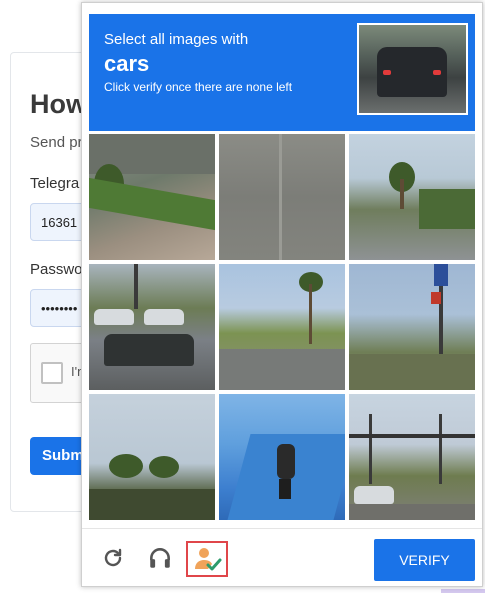 The width and height of the screenshot is (485, 593). What do you see at coordinates (463, 591) in the screenshot?
I see `background-strip` at bounding box center [463, 591].